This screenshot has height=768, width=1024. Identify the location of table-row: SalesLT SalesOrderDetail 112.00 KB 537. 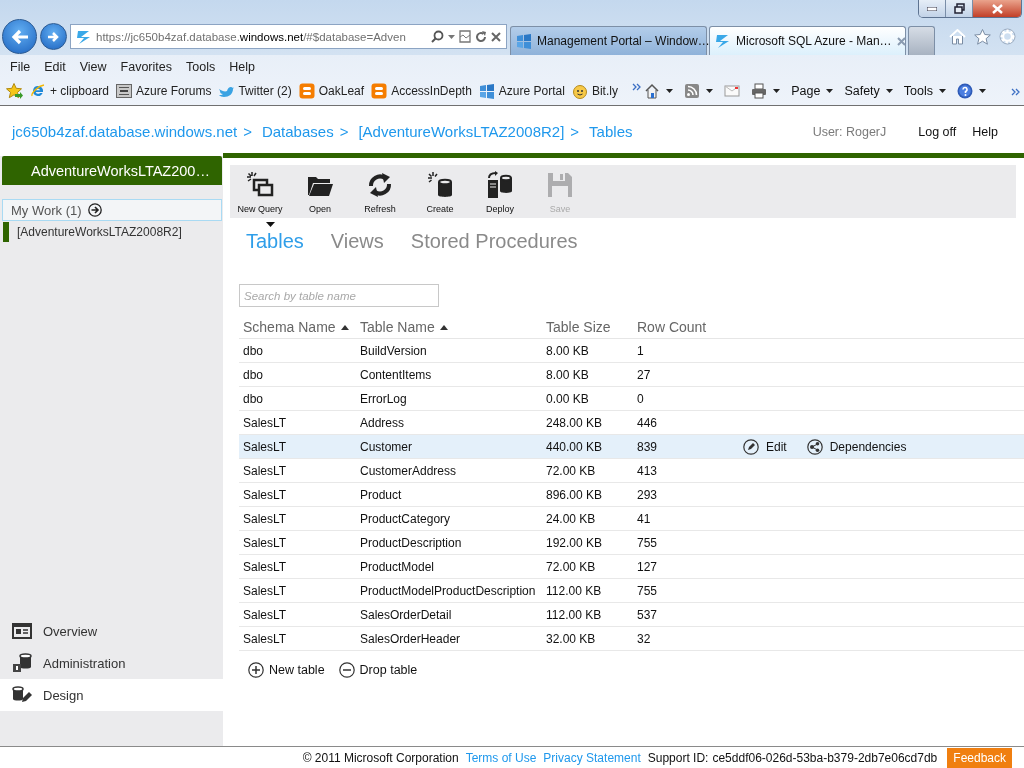
(631, 615).